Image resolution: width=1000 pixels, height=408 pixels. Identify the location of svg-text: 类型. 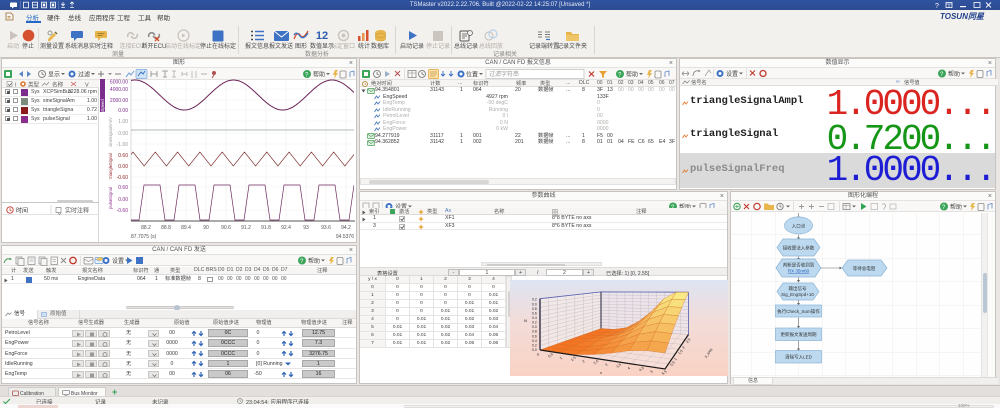
(34, 85).